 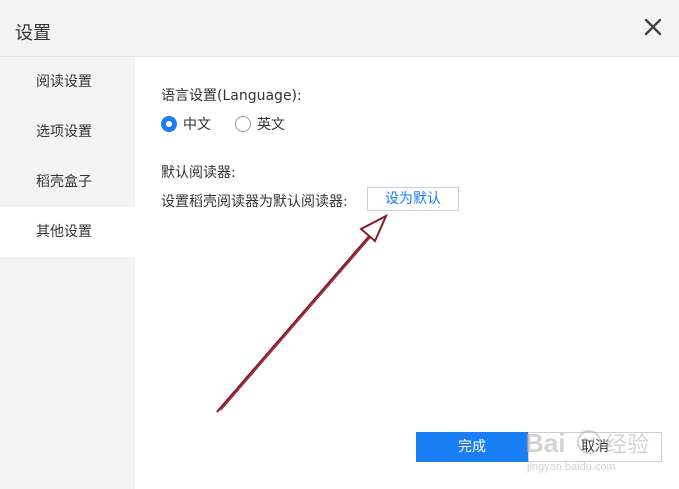 I want to click on radio-english, so click(x=243, y=124).